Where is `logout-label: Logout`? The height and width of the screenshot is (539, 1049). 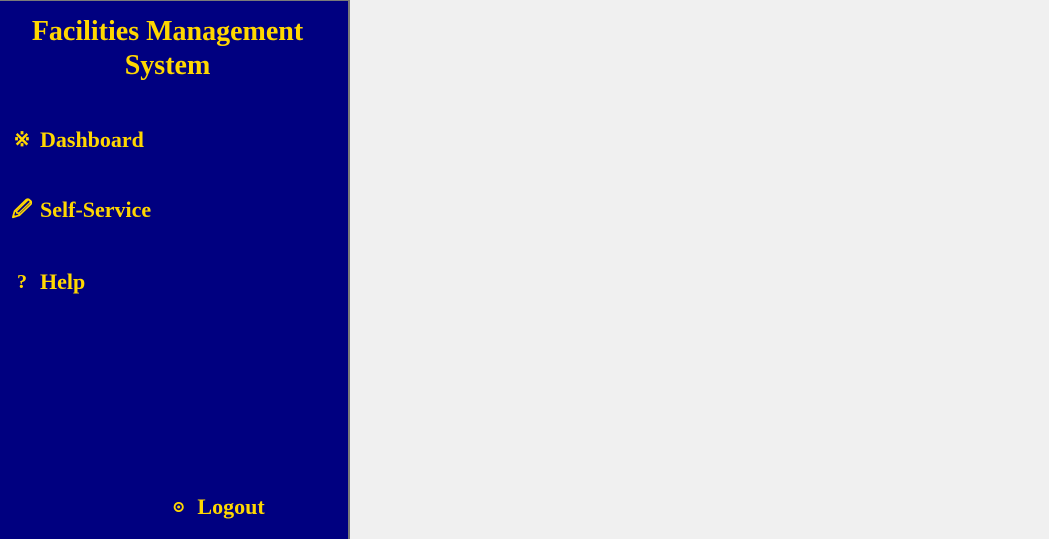 logout-label: Logout is located at coordinates (231, 506).